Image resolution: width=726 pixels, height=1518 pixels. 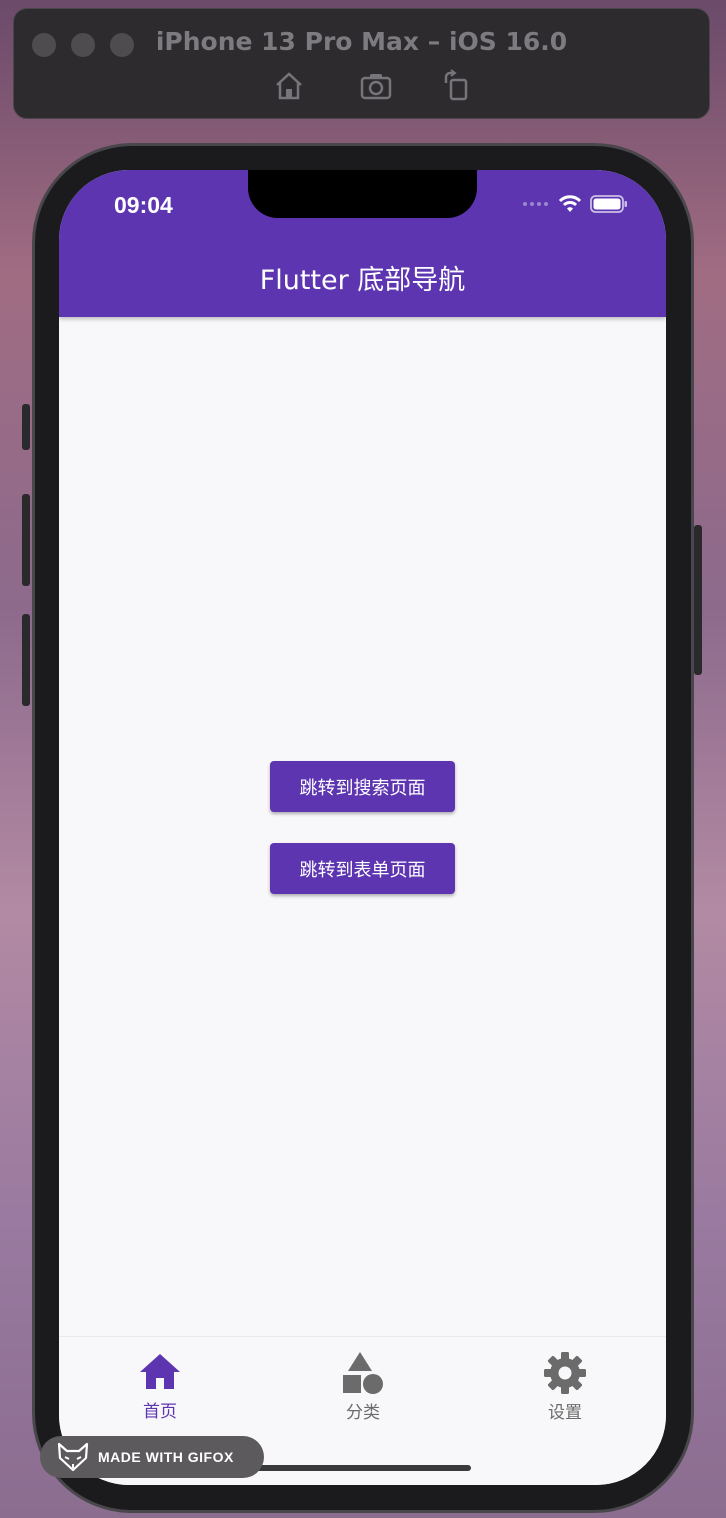 I want to click on cellular-dots-icon, so click(x=535, y=204).